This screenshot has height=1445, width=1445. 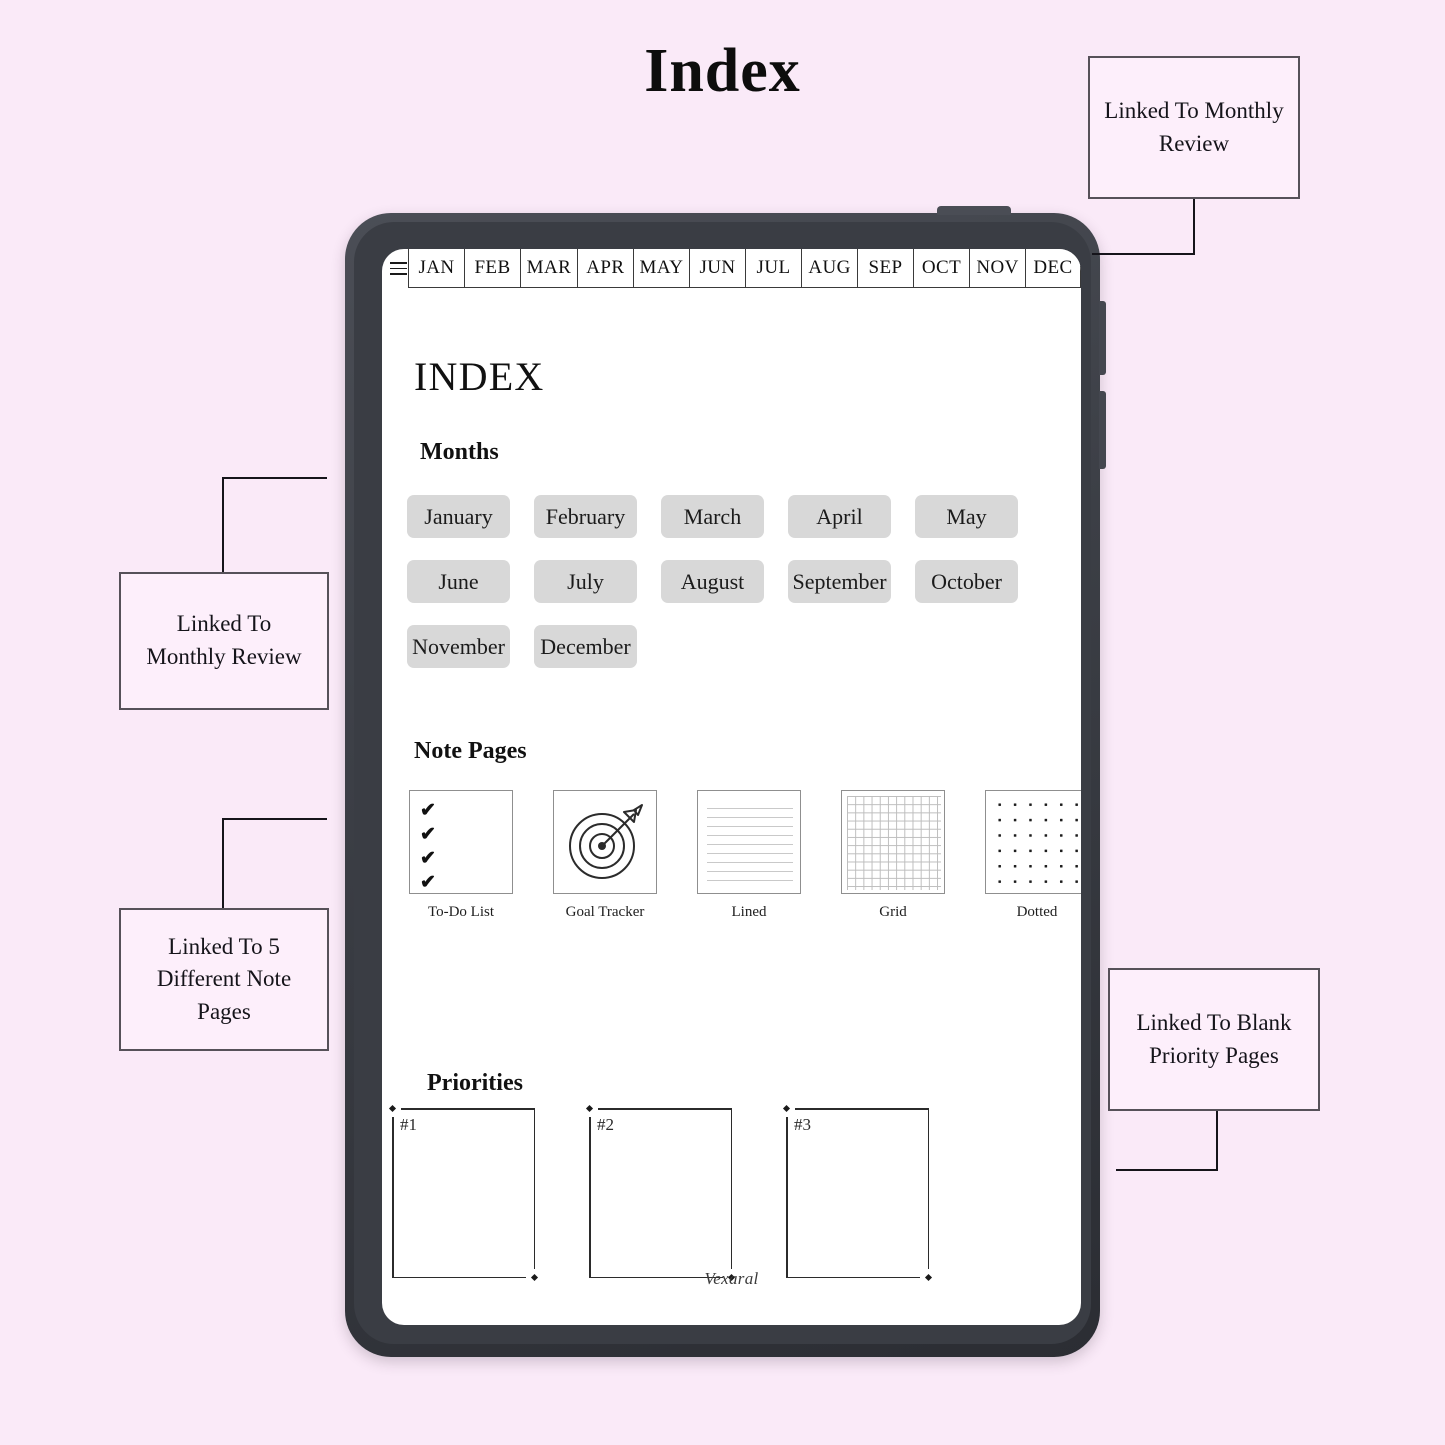 I want to click on priority-box-3: #3, so click(x=857, y=1193).